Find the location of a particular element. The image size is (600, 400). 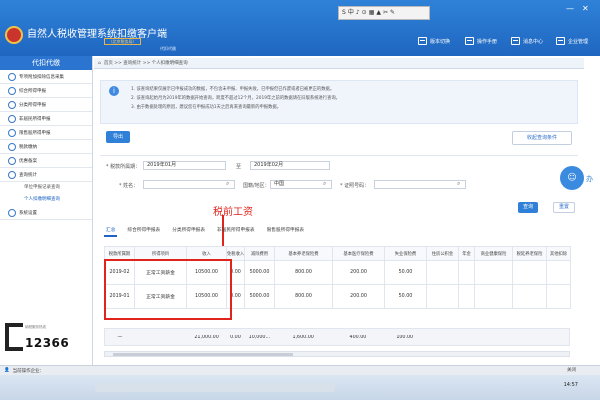

sidebar-item-preferential: 优惠备案 is located at coordinates (46, 161).